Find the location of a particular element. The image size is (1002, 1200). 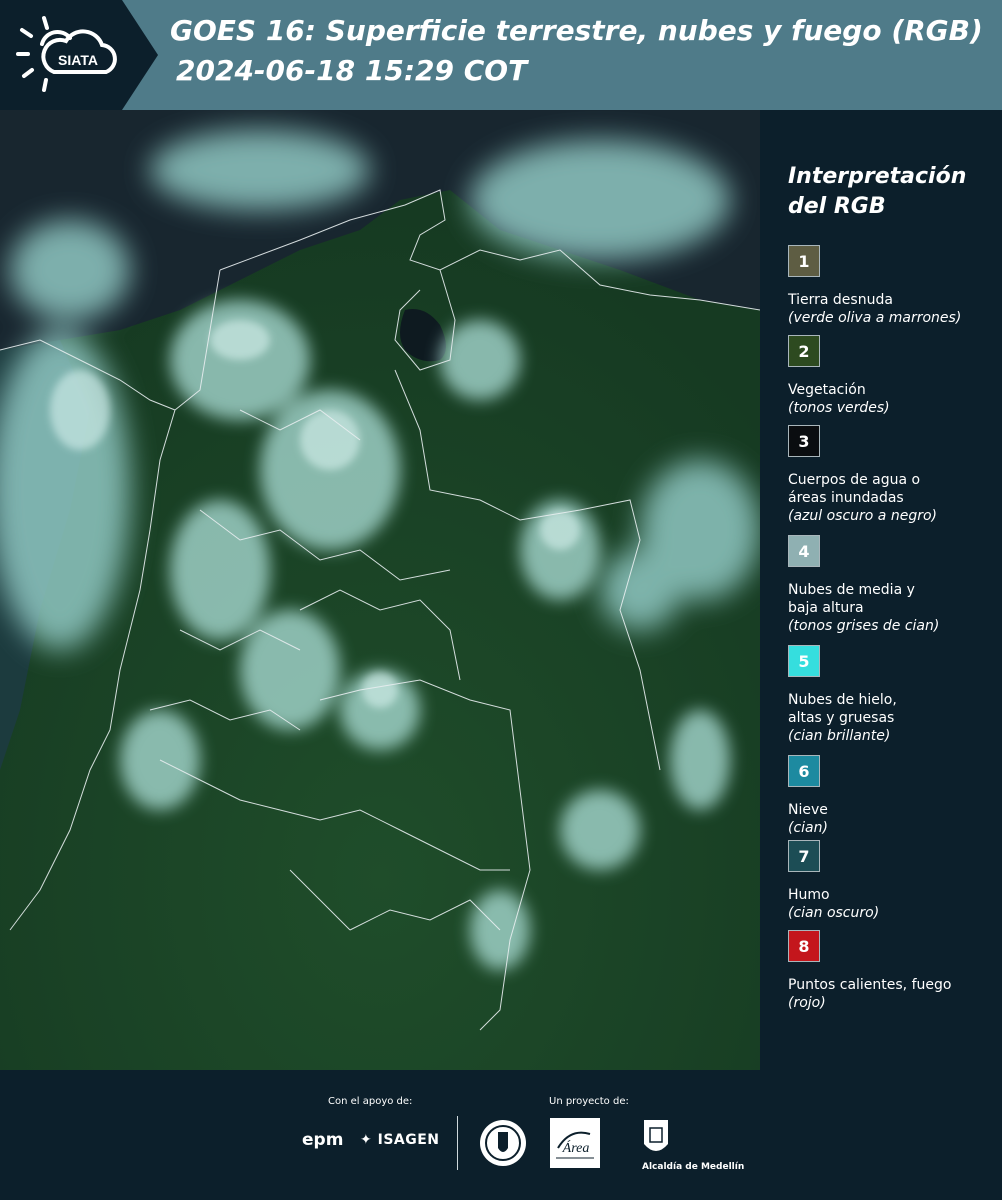

swatch-number: 8 is located at coordinates (804, 946).